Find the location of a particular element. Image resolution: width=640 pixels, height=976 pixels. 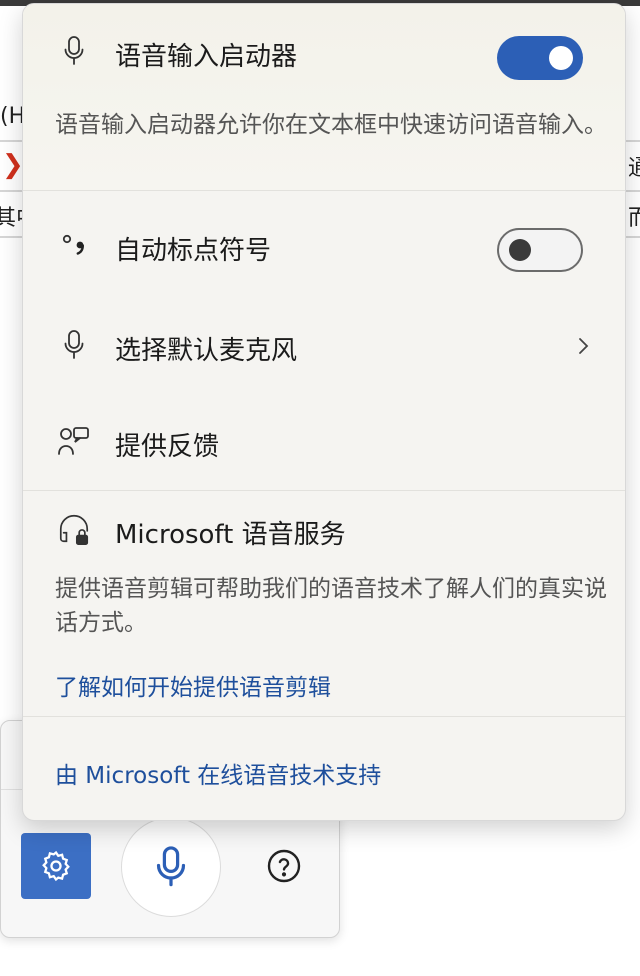

settings-button is located at coordinates (56, 866).